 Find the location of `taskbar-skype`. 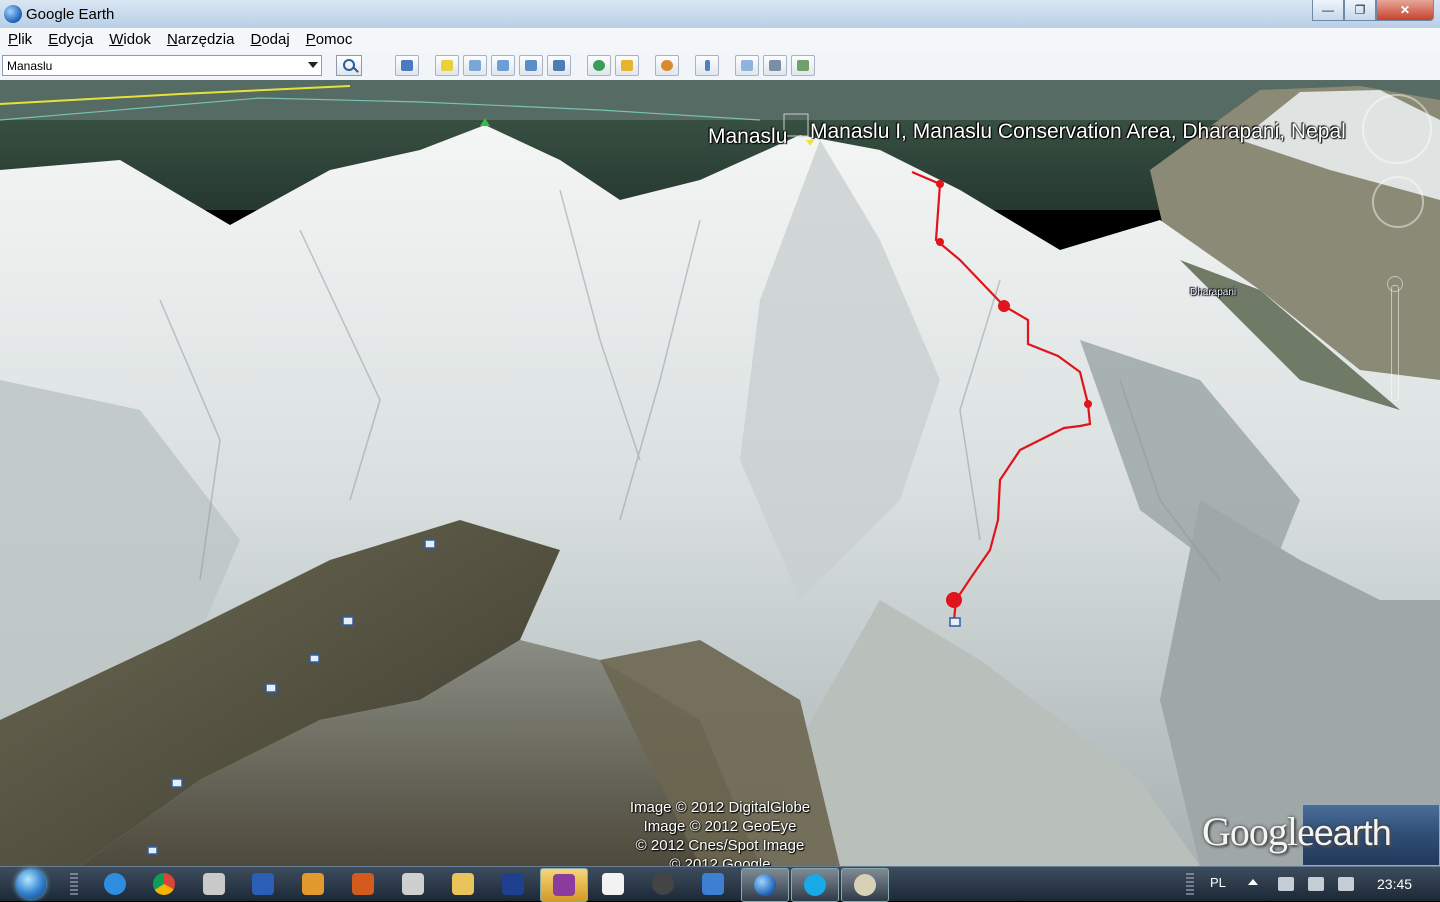

taskbar-skype is located at coordinates (815, 885).